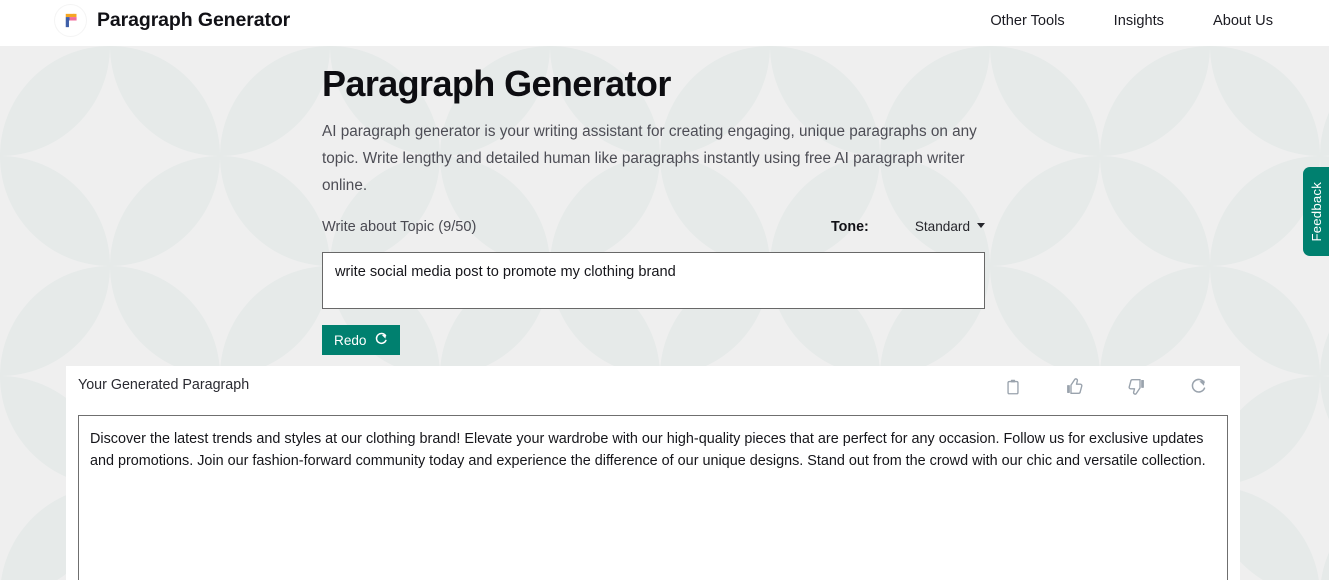 Image resolution: width=1329 pixels, height=580 pixels. Describe the element at coordinates (381, 340) in the screenshot. I see `redo-arrow-icon` at that location.